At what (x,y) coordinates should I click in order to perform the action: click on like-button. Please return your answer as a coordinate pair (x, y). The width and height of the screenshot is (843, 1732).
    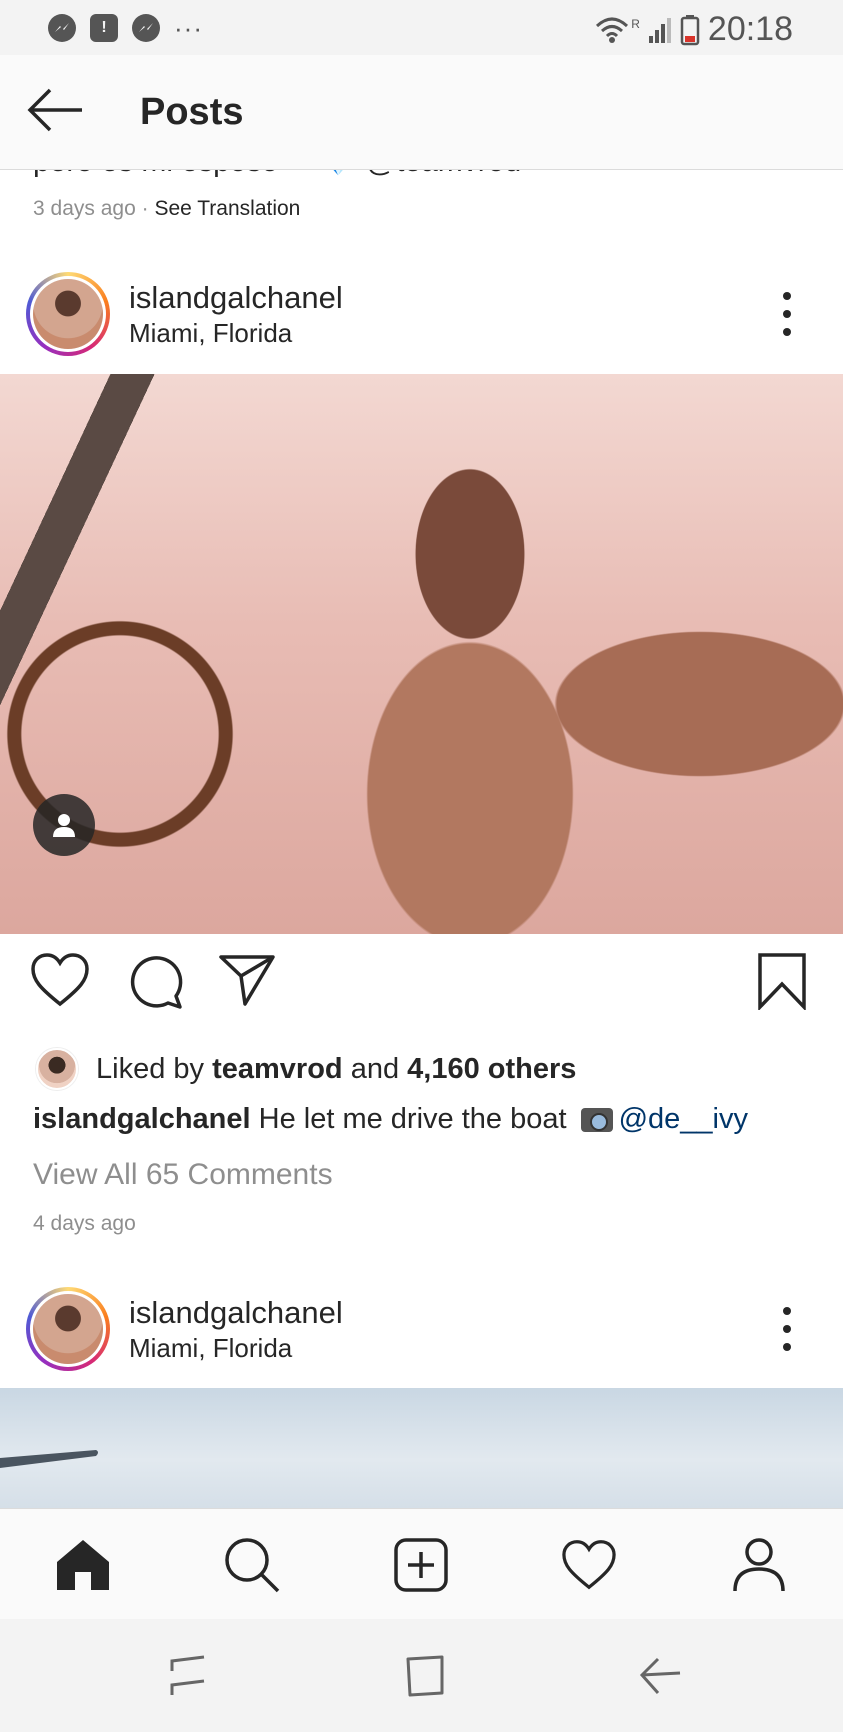
    Looking at the image, I should click on (60, 982).